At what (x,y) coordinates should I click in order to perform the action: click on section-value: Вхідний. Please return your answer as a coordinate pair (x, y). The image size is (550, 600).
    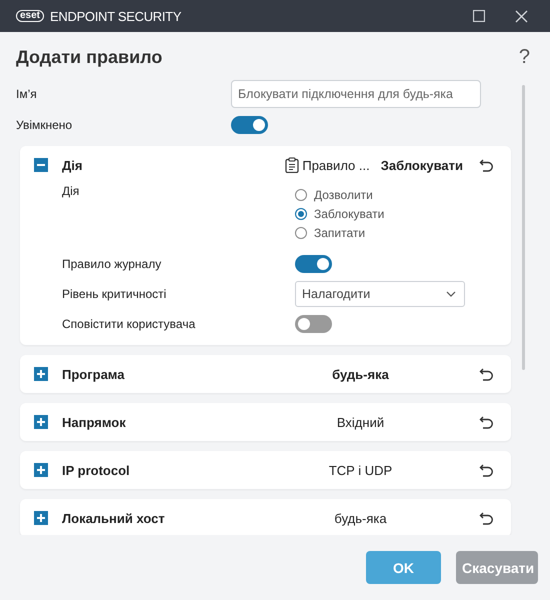
    Looking at the image, I should click on (360, 422).